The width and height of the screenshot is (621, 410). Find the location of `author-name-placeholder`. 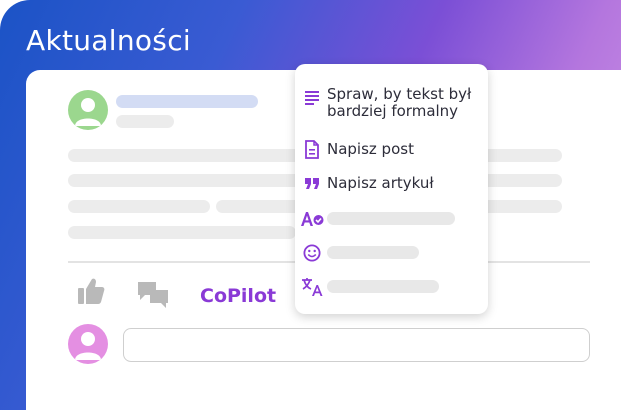

author-name-placeholder is located at coordinates (187, 101).